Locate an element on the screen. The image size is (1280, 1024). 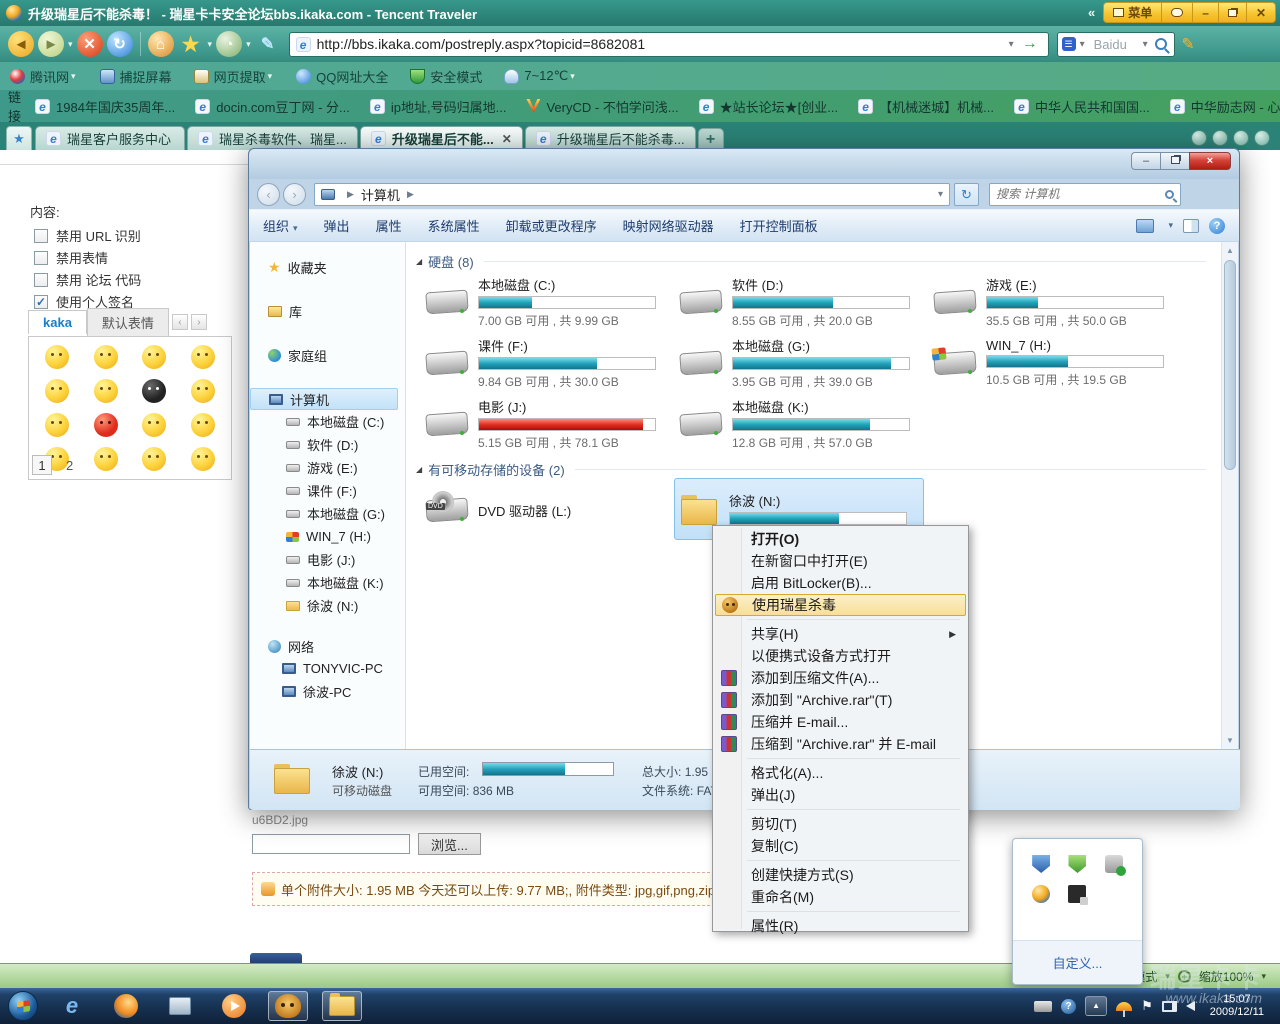
emote-prev-button: ‹ is located at coordinates (179, 322).